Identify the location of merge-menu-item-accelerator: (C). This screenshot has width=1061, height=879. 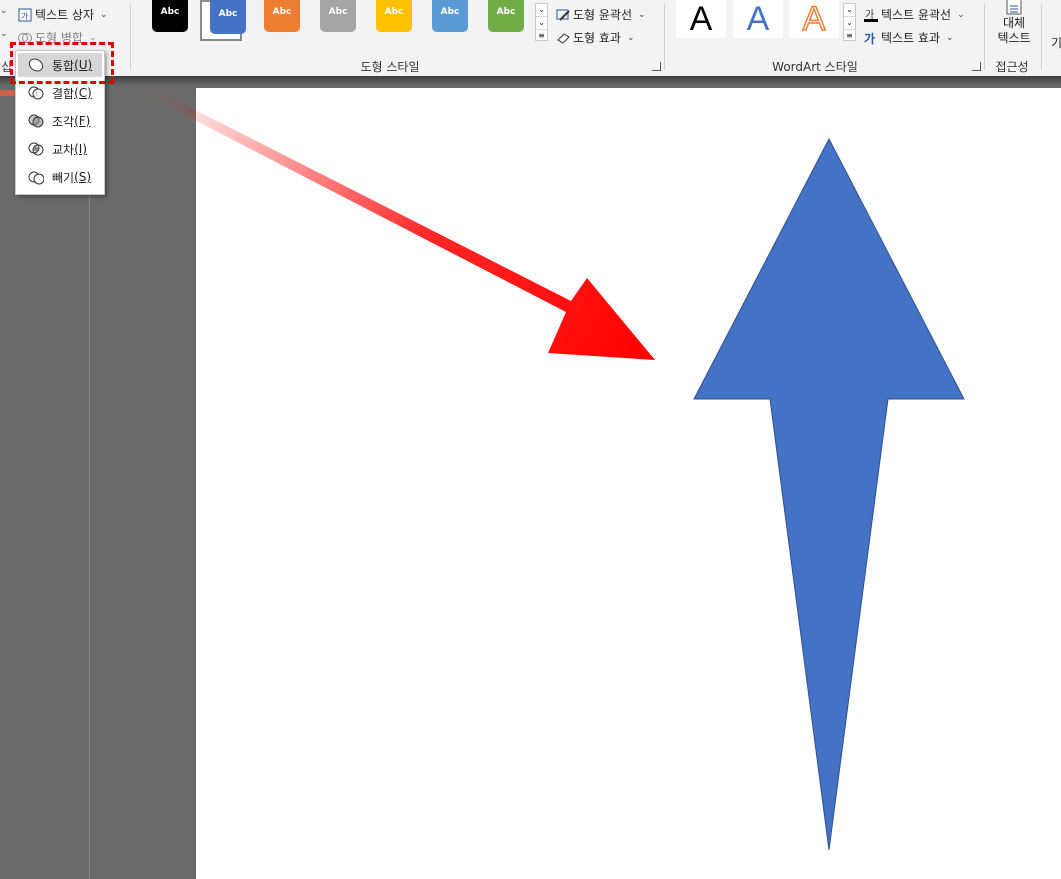
(83, 93).